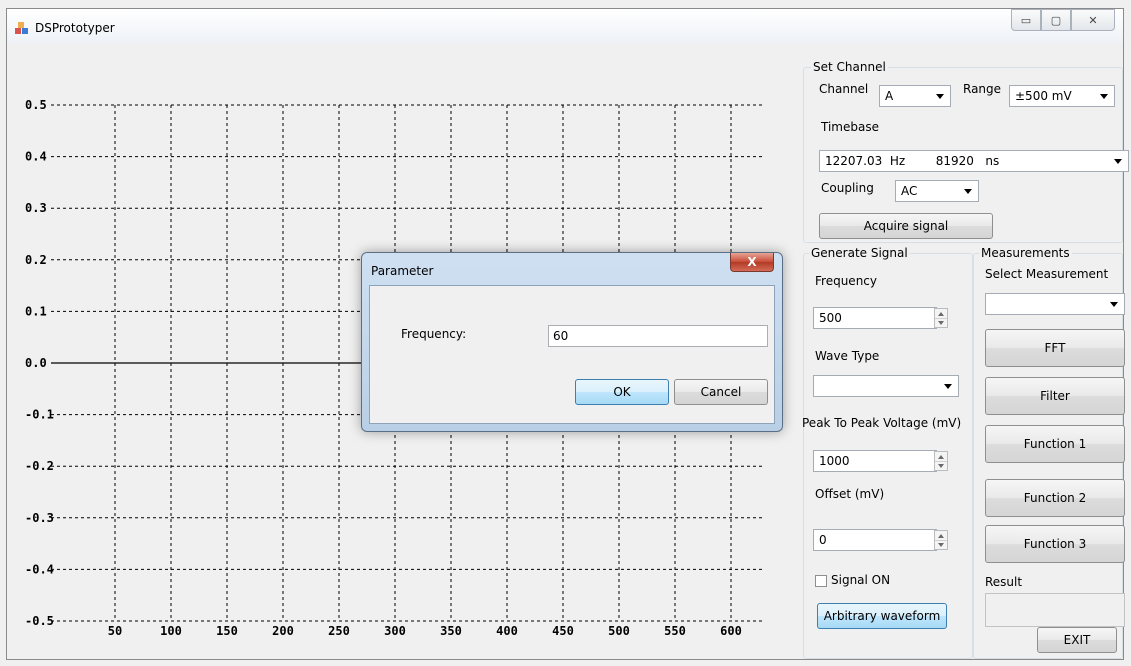 This screenshot has height=666, width=1131. I want to click on minimize-icon: ▭, so click(1026, 20).